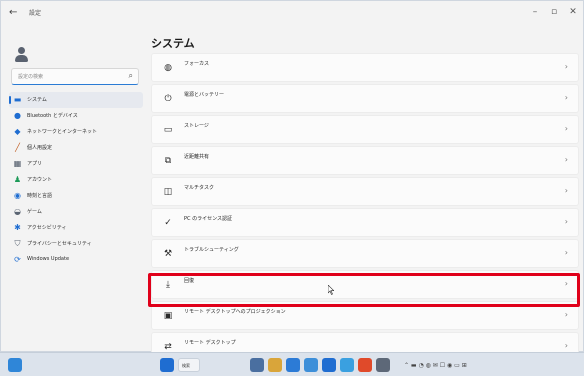 The width and height of the screenshot is (584, 376). What do you see at coordinates (292, 13) in the screenshot?
I see `title-bar: ← 設定 – ▫ ✕` at bounding box center [292, 13].